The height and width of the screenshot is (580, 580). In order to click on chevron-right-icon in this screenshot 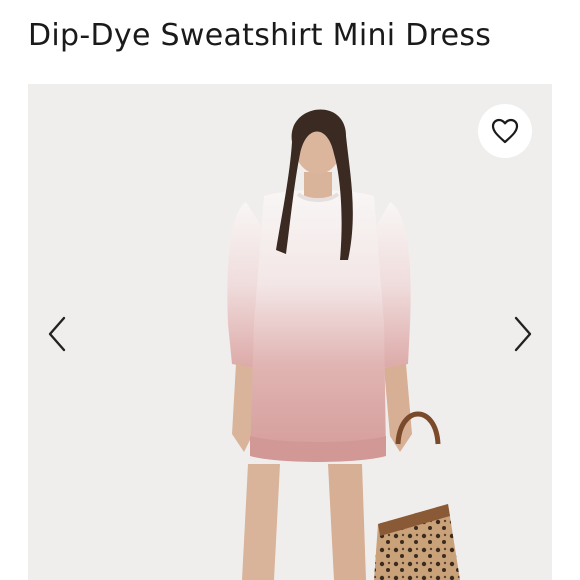, I will do `click(523, 334)`.